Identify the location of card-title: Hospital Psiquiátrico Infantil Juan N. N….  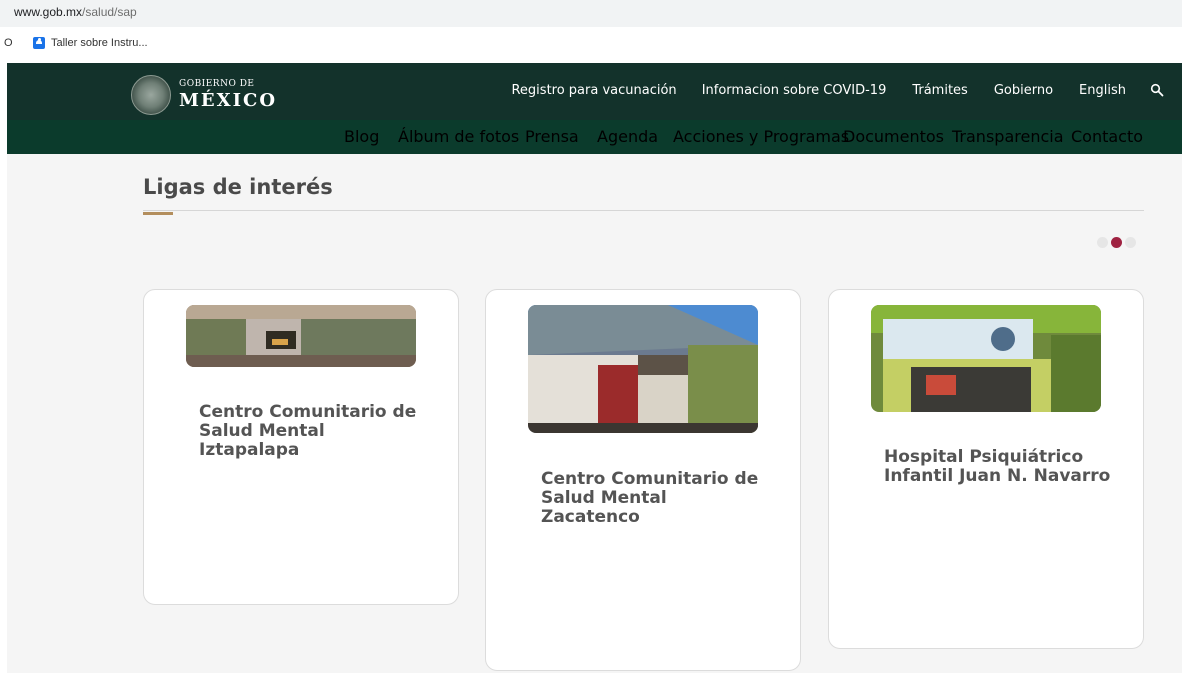
(1004, 467).